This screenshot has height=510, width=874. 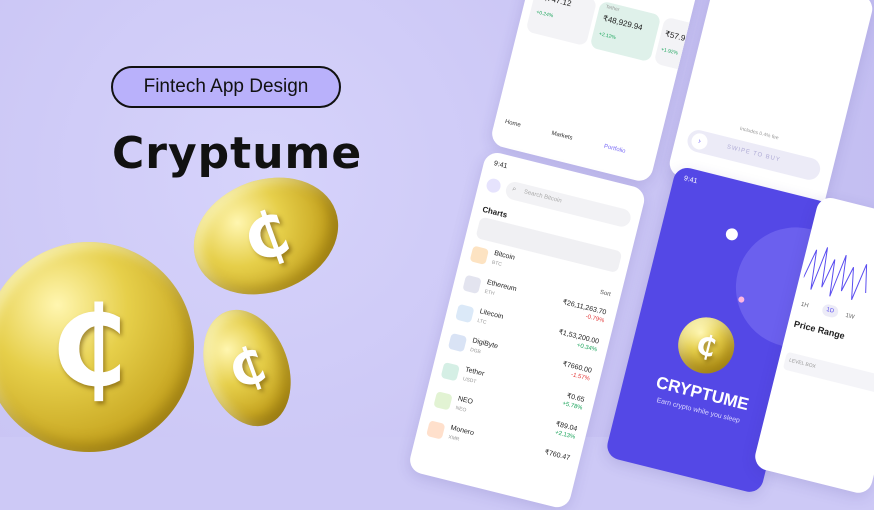 I want to click on asset-card-change: +0.24%, so click(x=544, y=14).